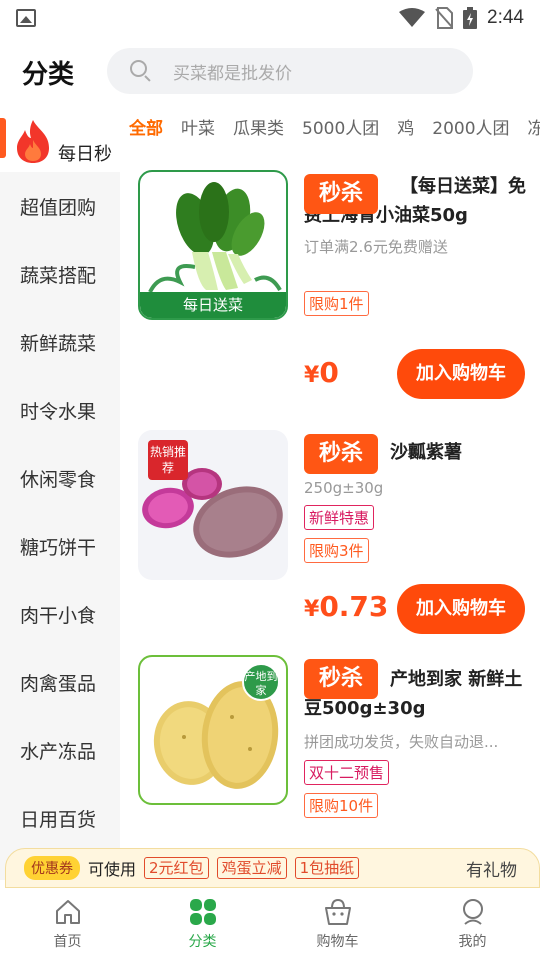 The height and width of the screenshot is (960, 540). I want to click on page-title: 分类, so click(48, 74).